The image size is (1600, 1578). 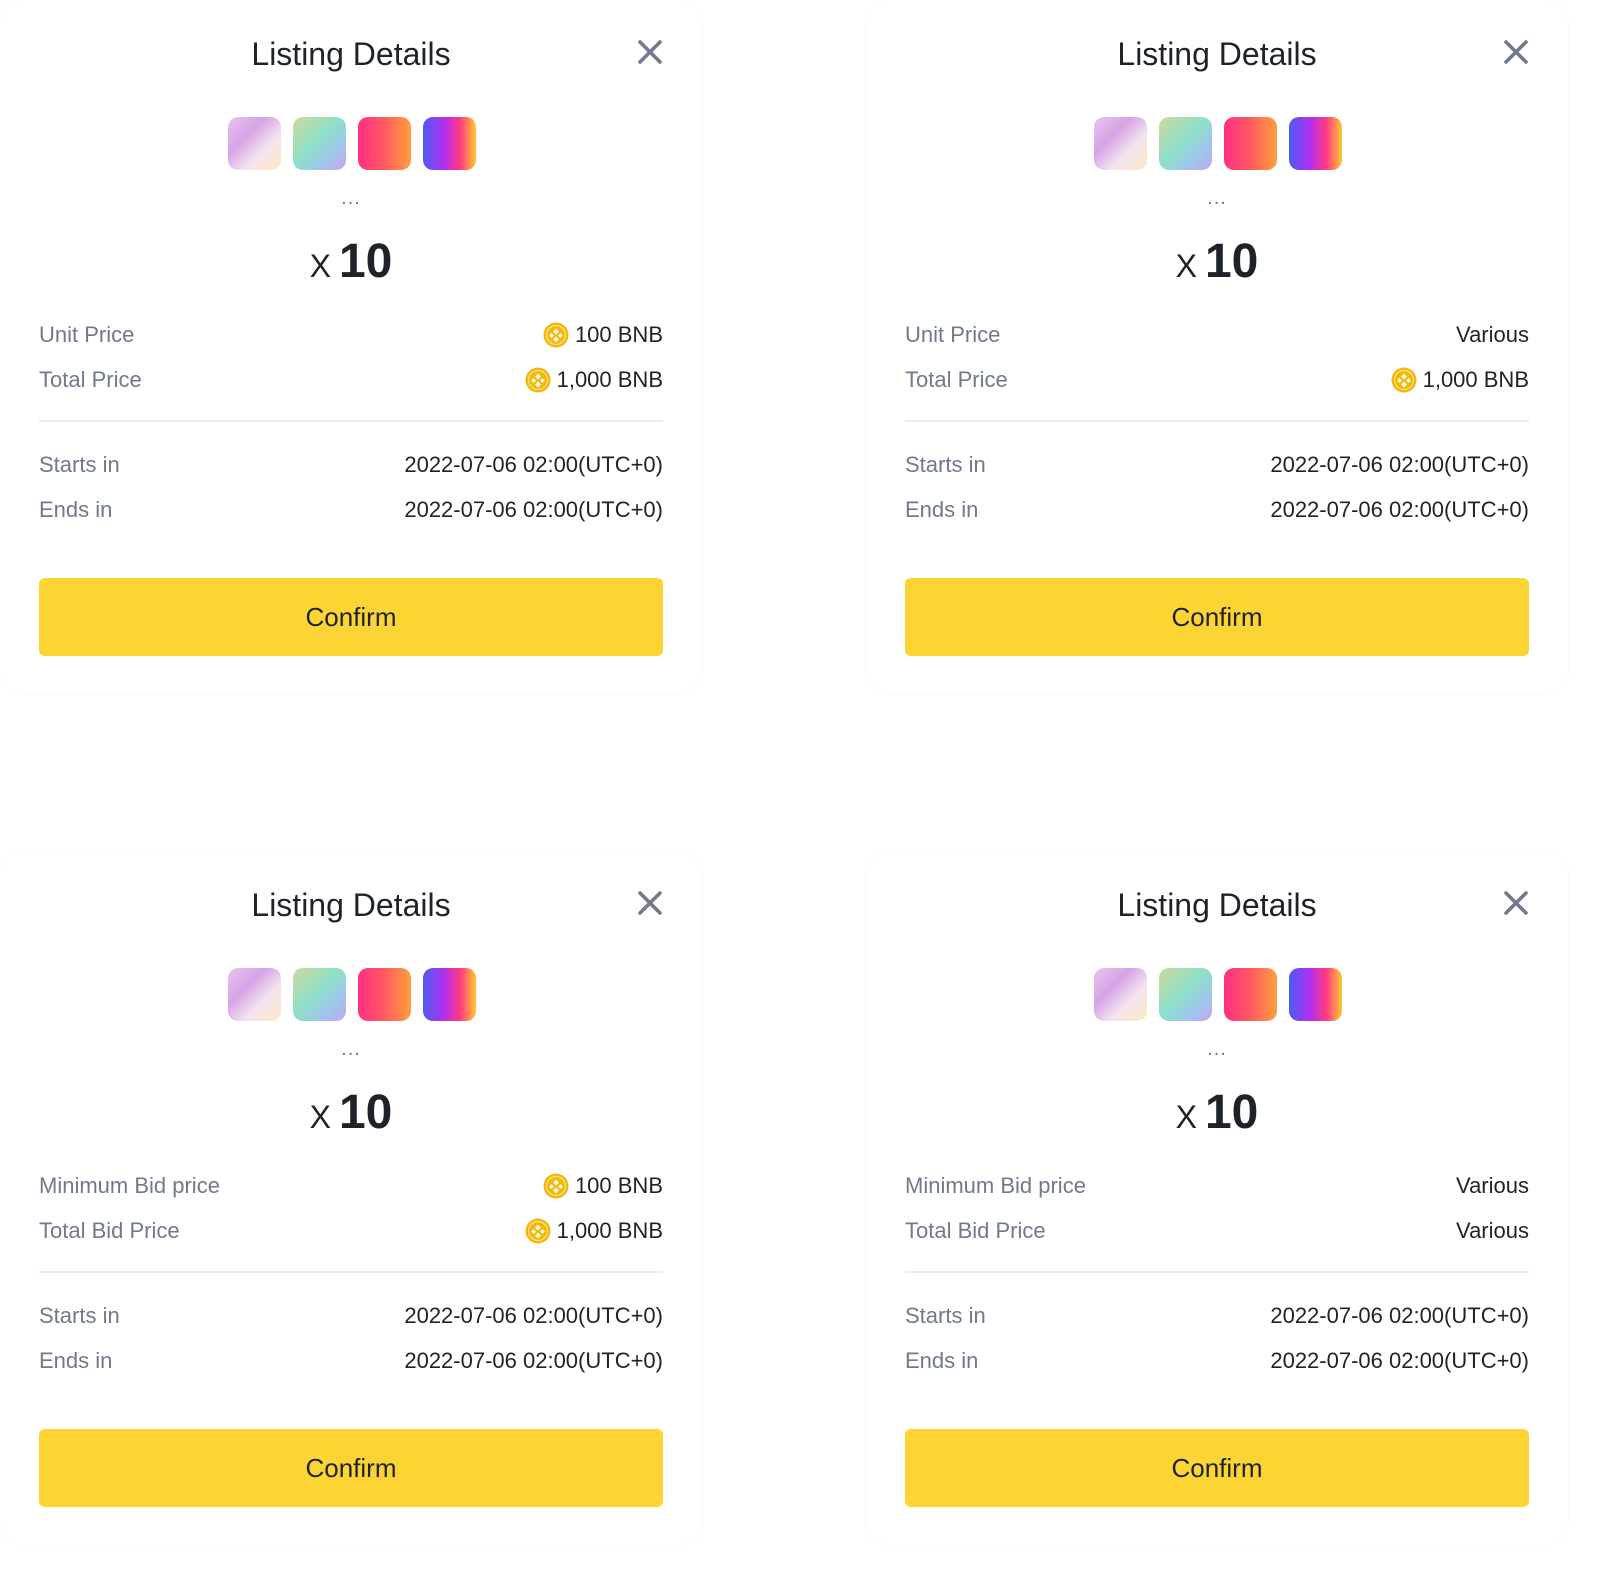 What do you see at coordinates (1217, 335) in the screenshot?
I see `price-row: Unit Price Various` at bounding box center [1217, 335].